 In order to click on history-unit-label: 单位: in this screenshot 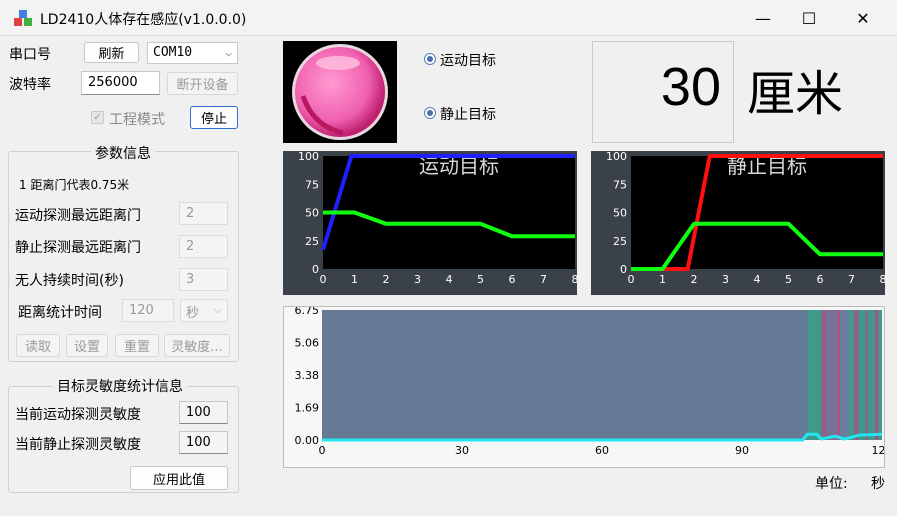, I will do `click(831, 484)`.